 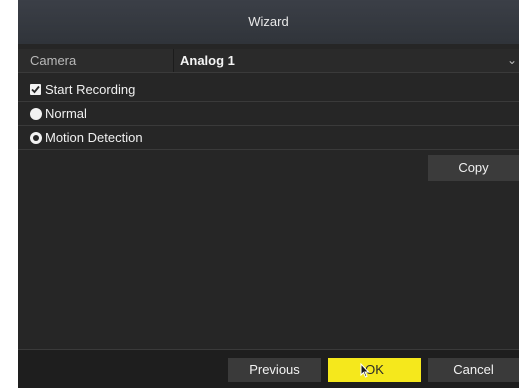 I want to click on chevron-down-icon: ⌄, so click(x=512, y=60).